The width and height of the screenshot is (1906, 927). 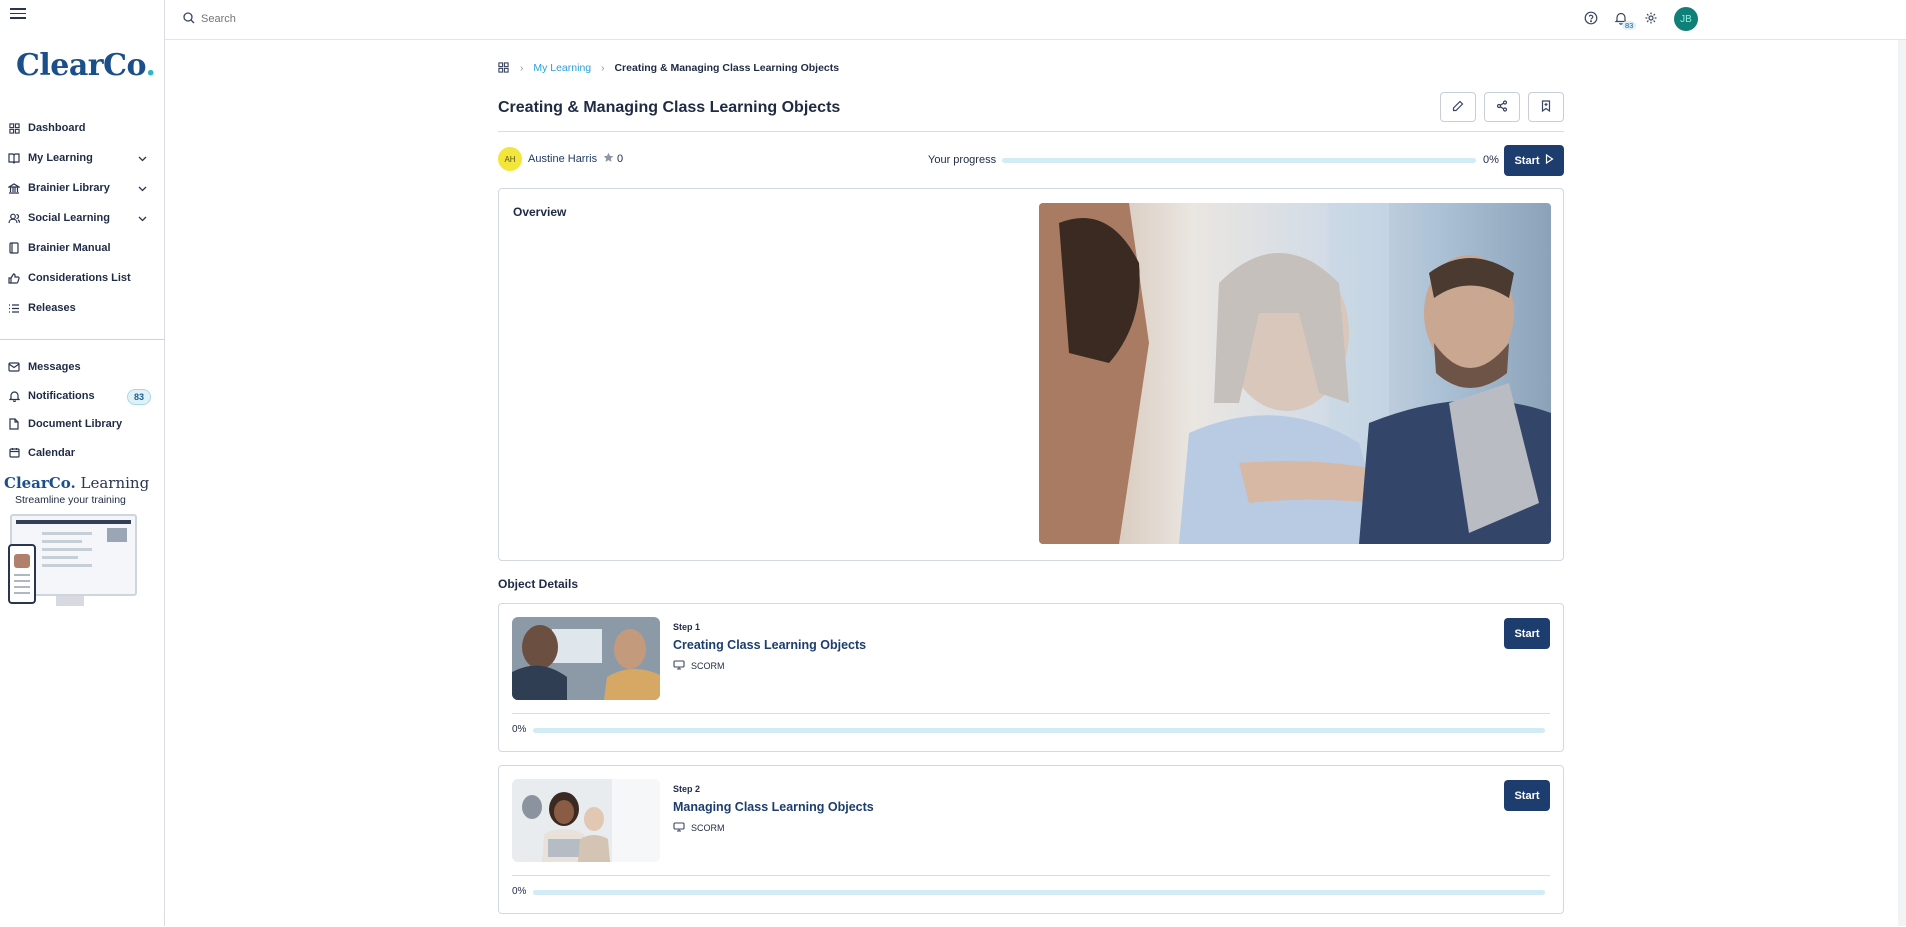 I want to click on sidebar-item-considerations-list: Considerations List, so click(x=82, y=278).